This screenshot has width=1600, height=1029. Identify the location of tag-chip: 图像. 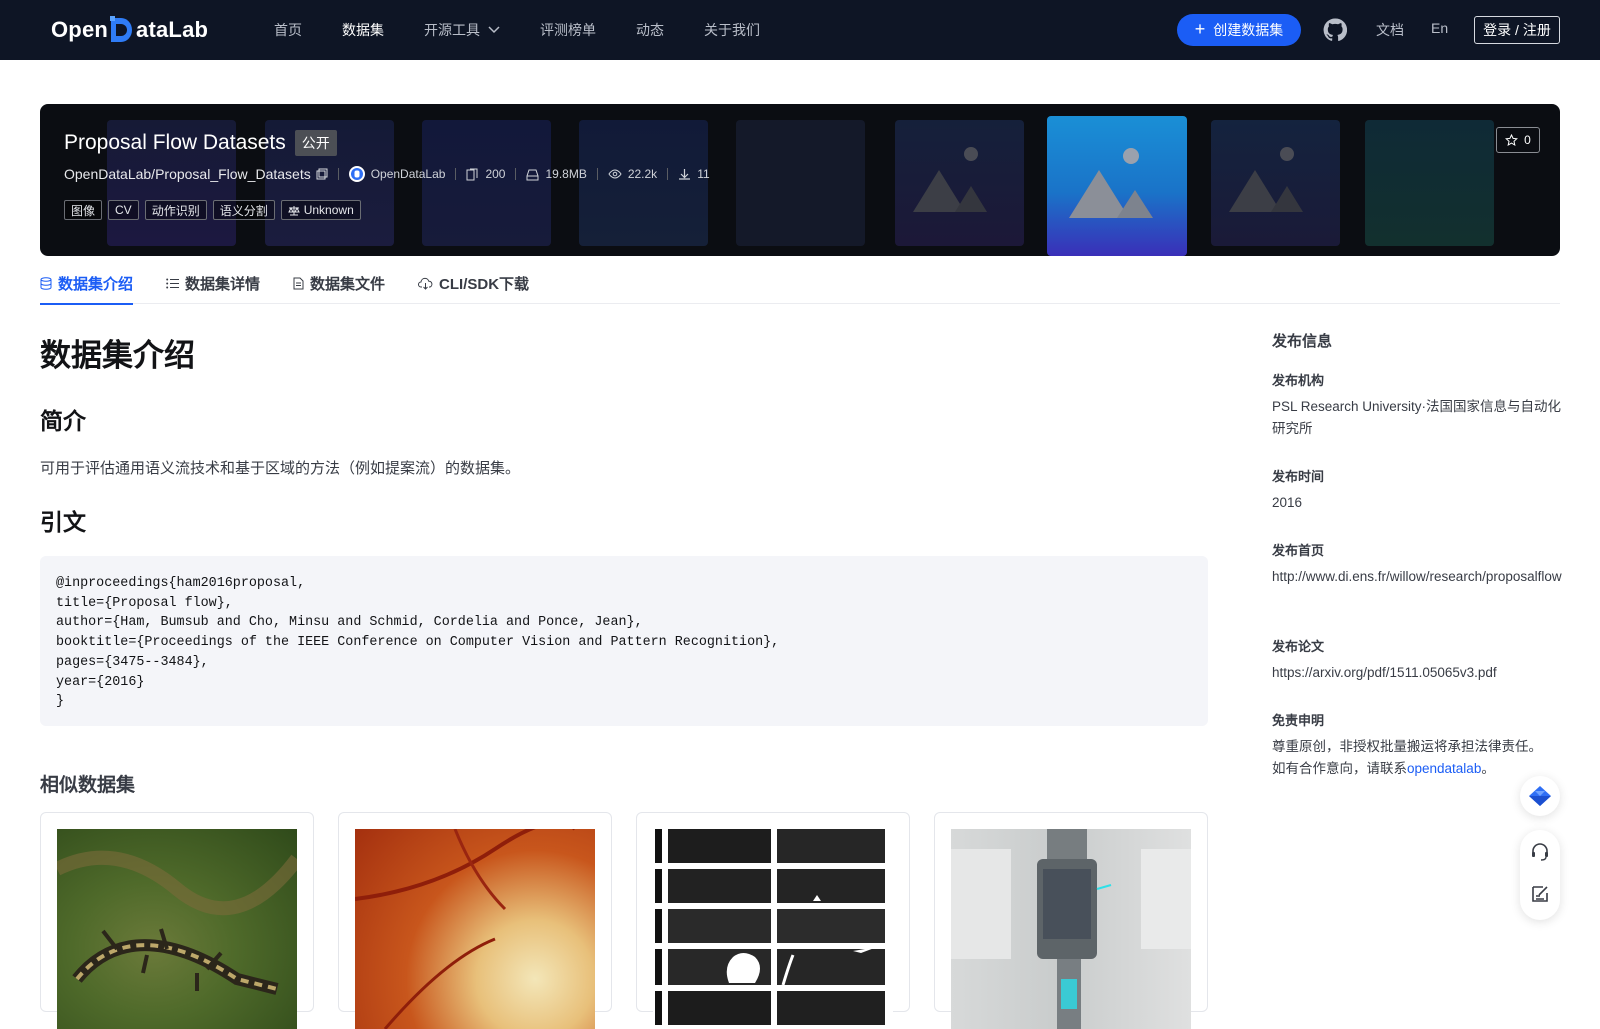
(83, 210).